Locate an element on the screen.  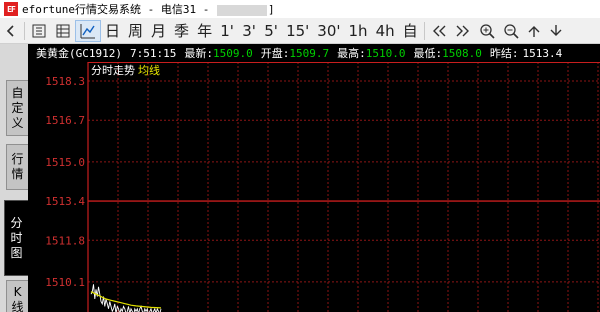
tab-minute-chart: 分 时 图 is located at coordinates (16, 238).